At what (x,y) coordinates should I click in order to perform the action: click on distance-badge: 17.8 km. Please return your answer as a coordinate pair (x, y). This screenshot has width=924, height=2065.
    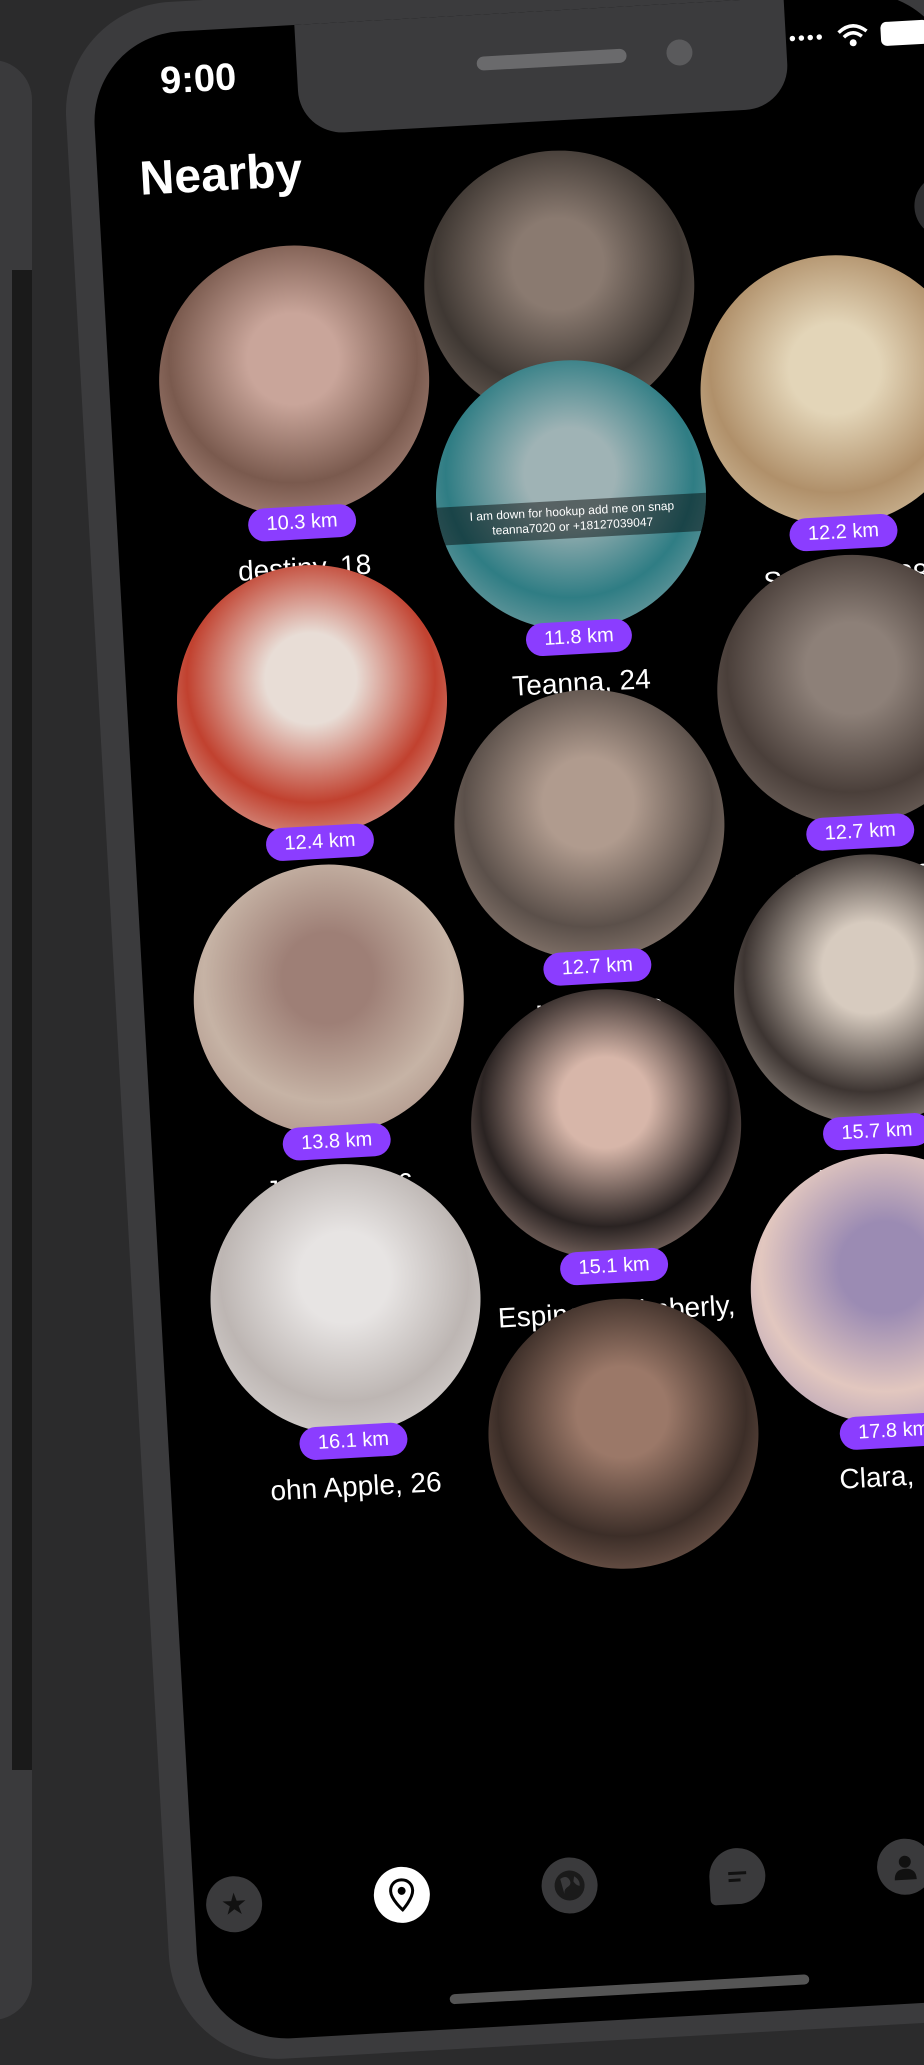
    Looking at the image, I should click on (881, 1431).